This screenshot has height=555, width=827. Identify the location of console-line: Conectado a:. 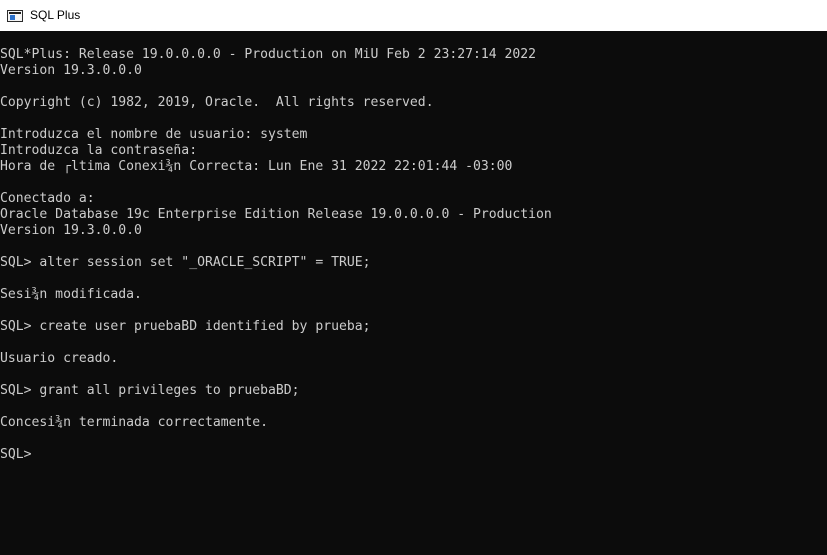
(47, 198).